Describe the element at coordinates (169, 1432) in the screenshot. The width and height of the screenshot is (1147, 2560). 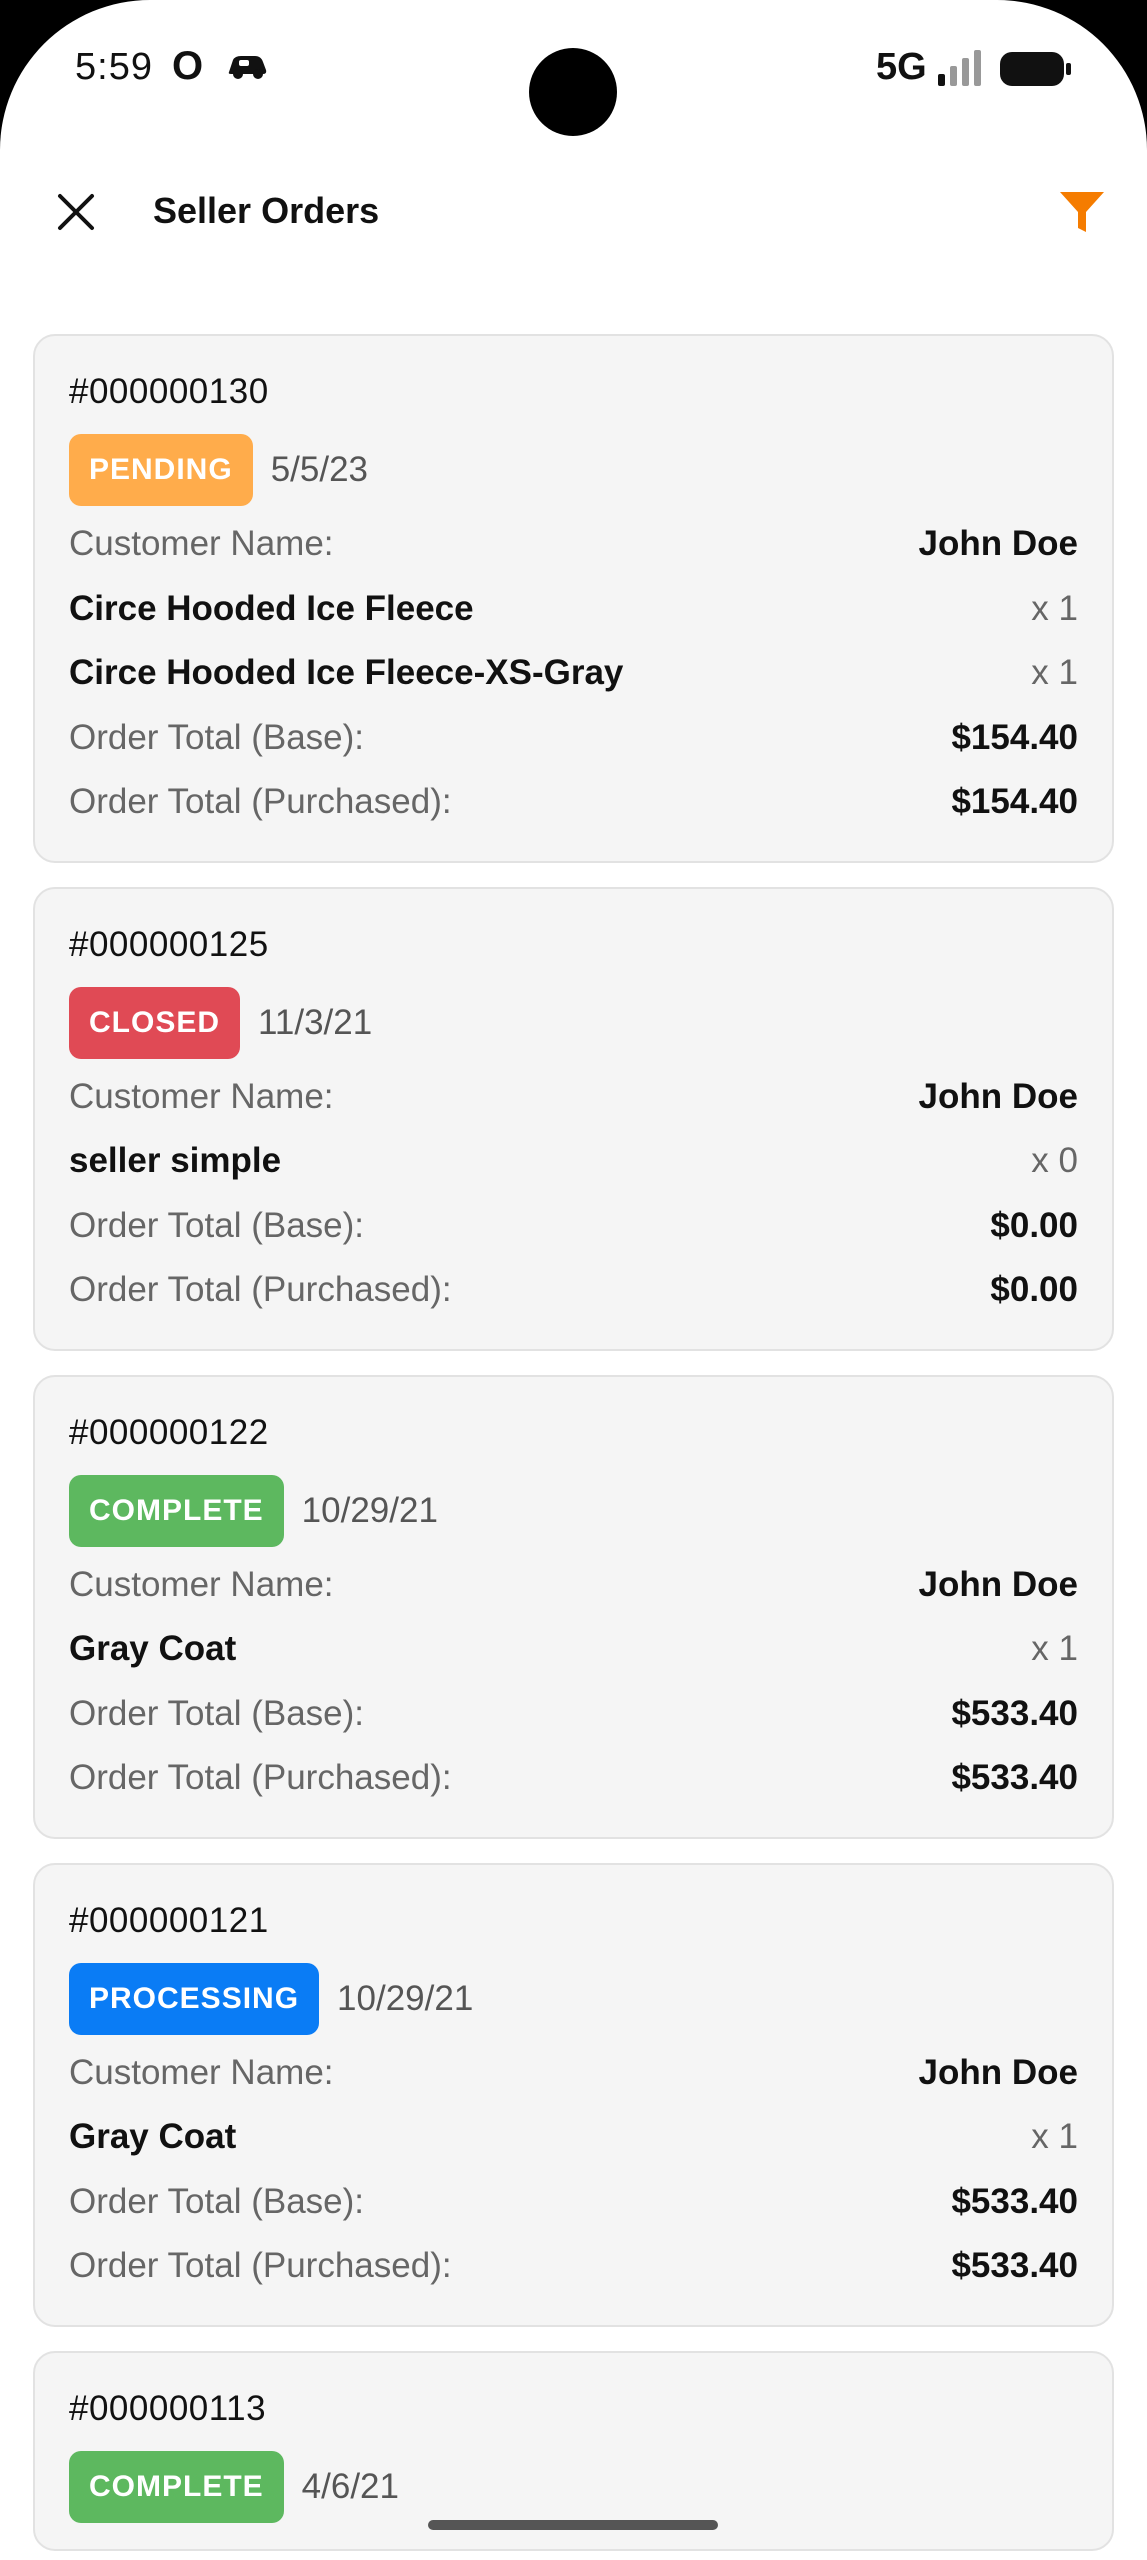
I see `order-number: #000000122` at that location.